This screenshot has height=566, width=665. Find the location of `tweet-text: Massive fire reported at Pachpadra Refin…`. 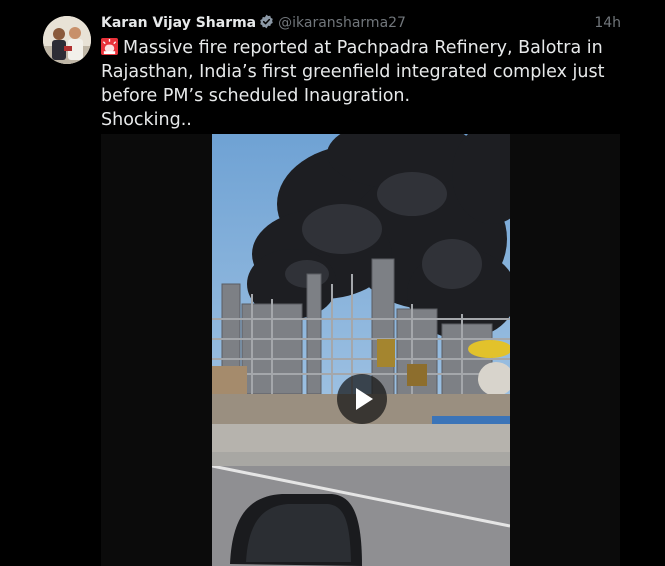

tweet-text: Massive fire reported at Pachpadra Refin… is located at coordinates (353, 84).